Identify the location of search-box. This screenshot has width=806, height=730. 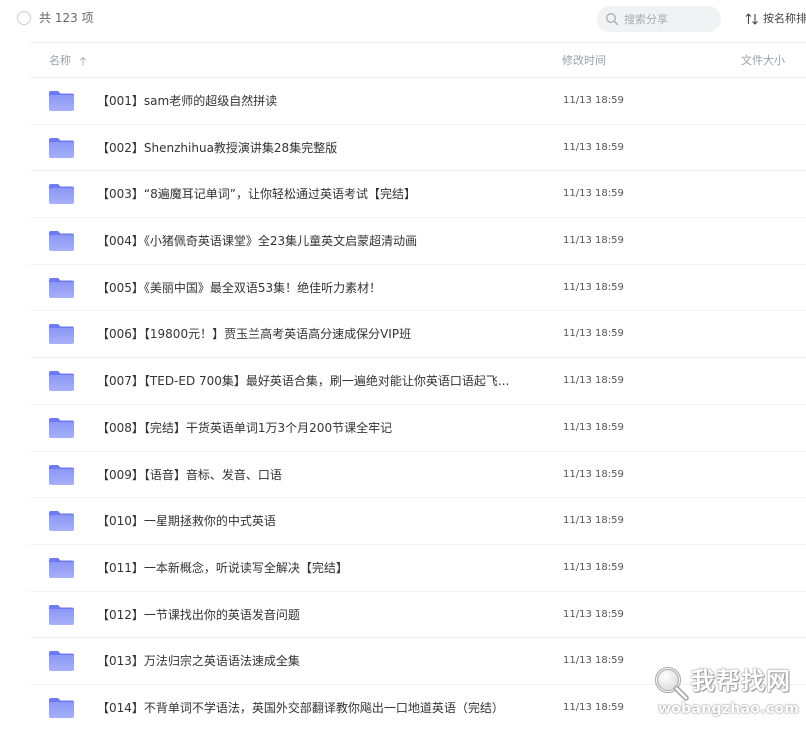
(659, 19).